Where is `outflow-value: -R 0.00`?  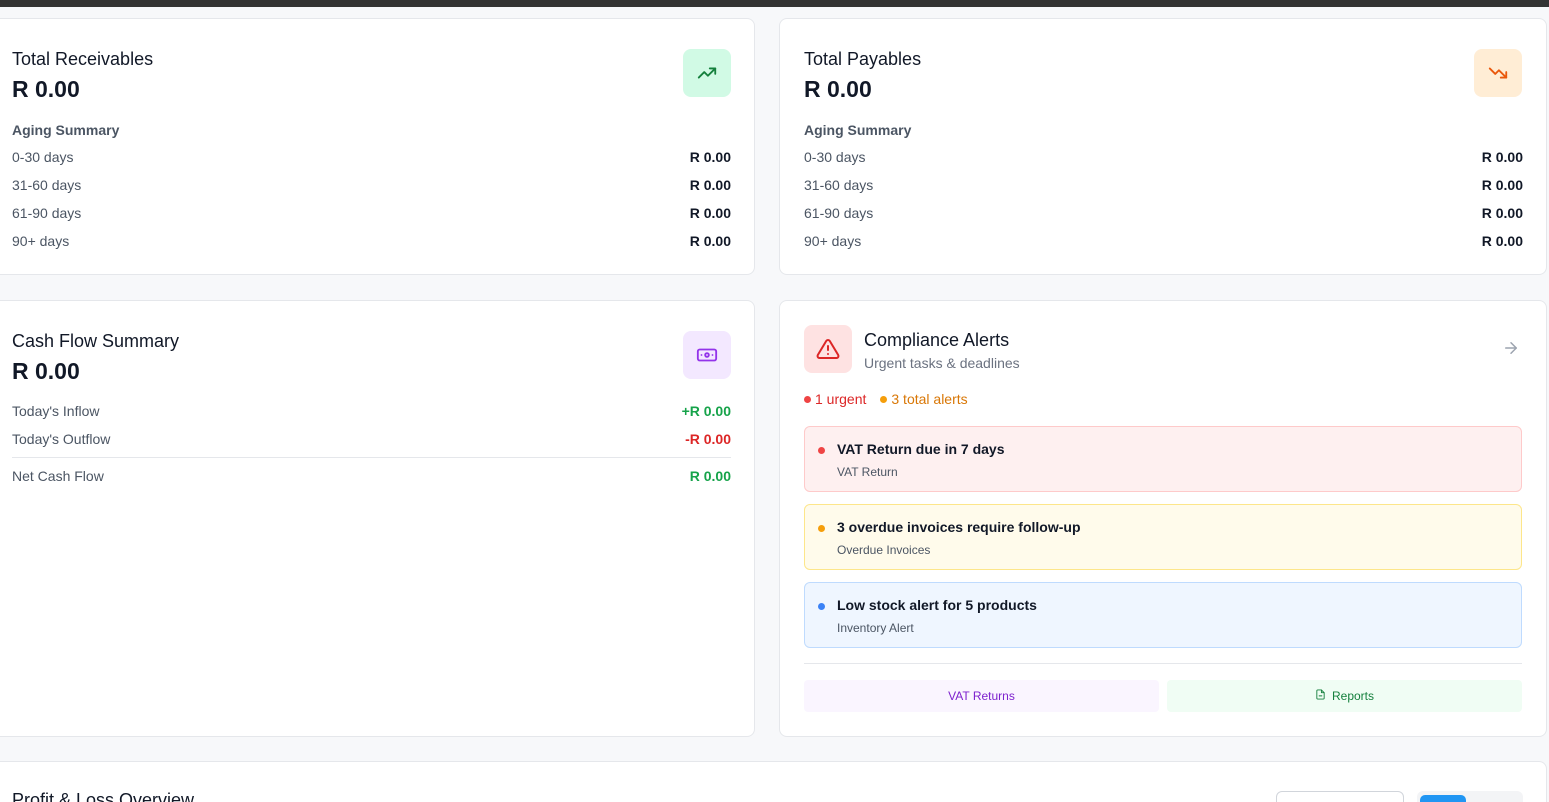 outflow-value: -R 0.00 is located at coordinates (708, 439).